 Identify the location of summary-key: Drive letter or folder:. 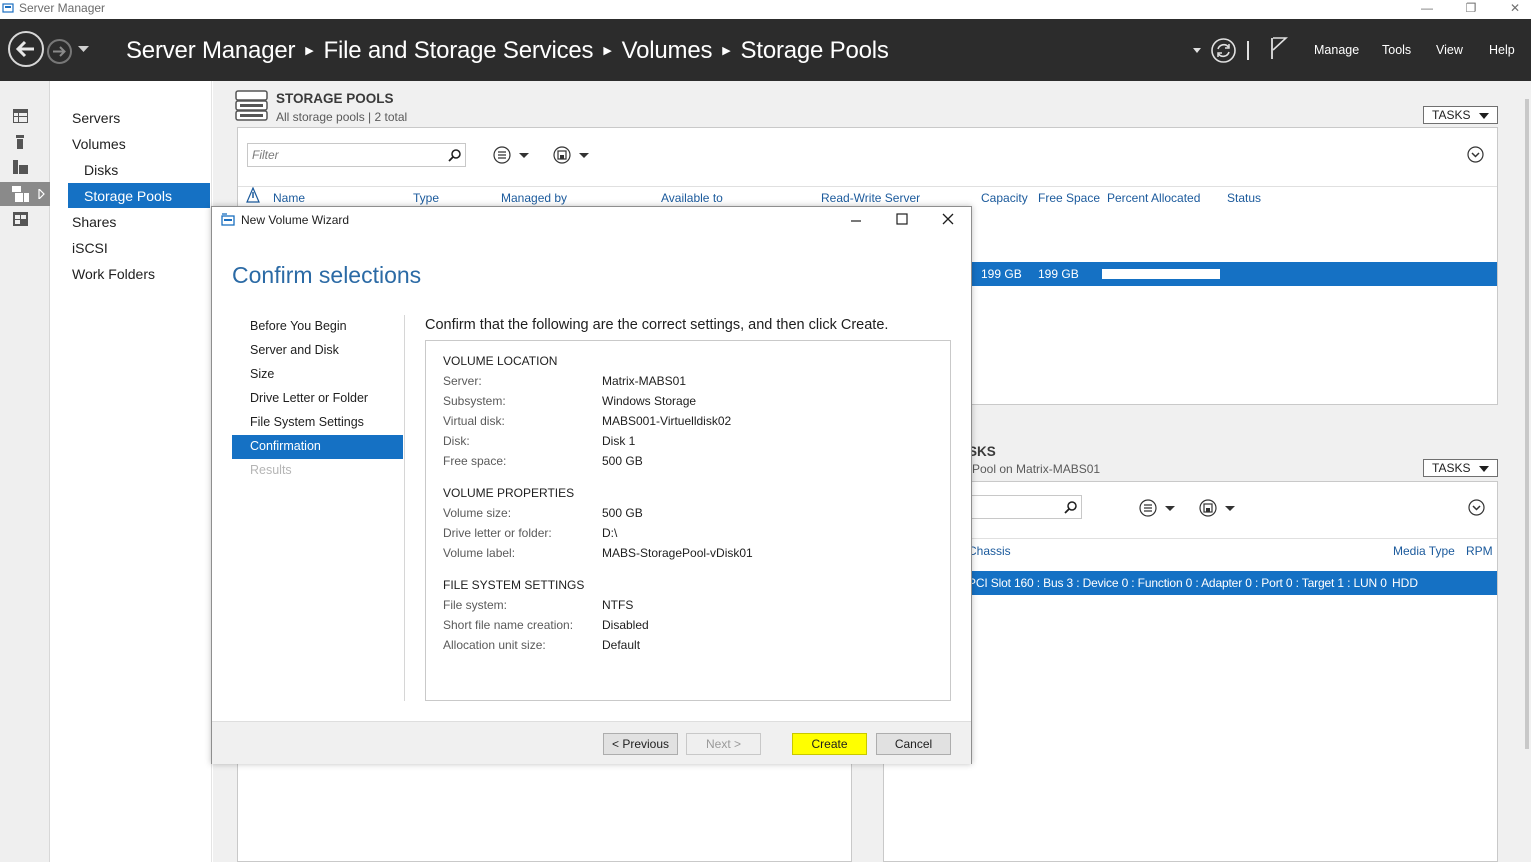
(497, 533).